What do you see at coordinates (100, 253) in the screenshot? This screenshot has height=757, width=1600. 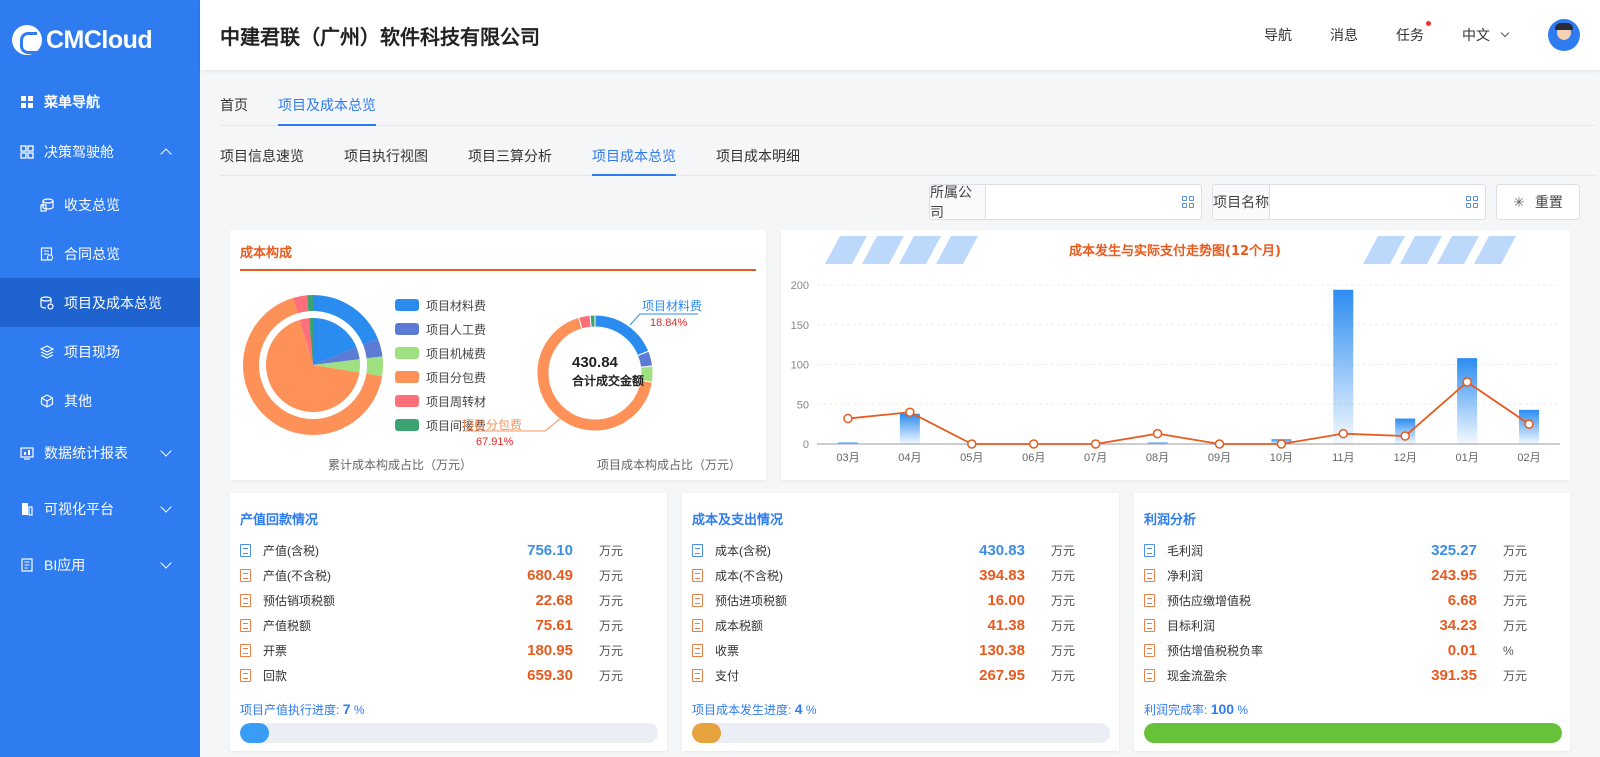 I see `sidebar-item-contract-overview: 合同总览` at bounding box center [100, 253].